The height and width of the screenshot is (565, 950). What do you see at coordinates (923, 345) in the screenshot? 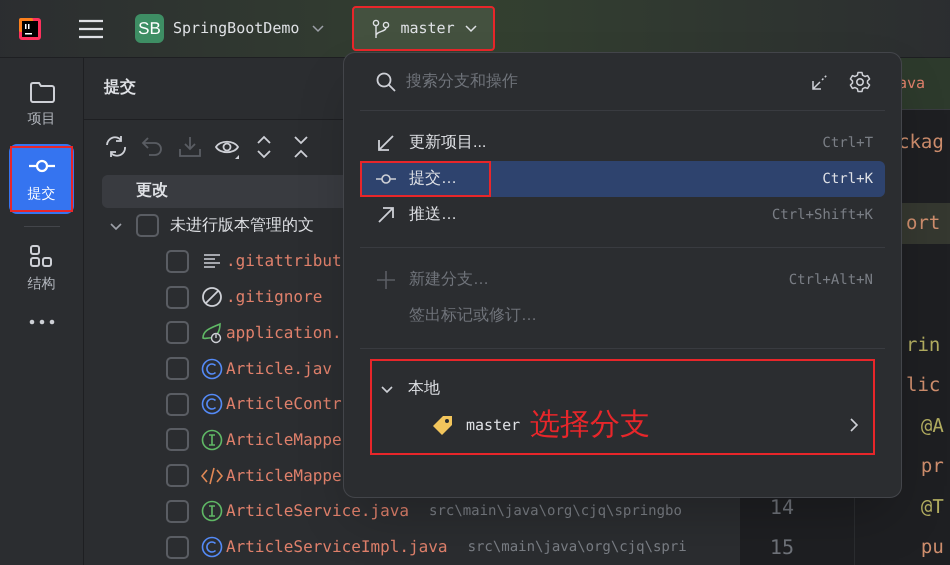
I see `code-line: rin` at bounding box center [923, 345].